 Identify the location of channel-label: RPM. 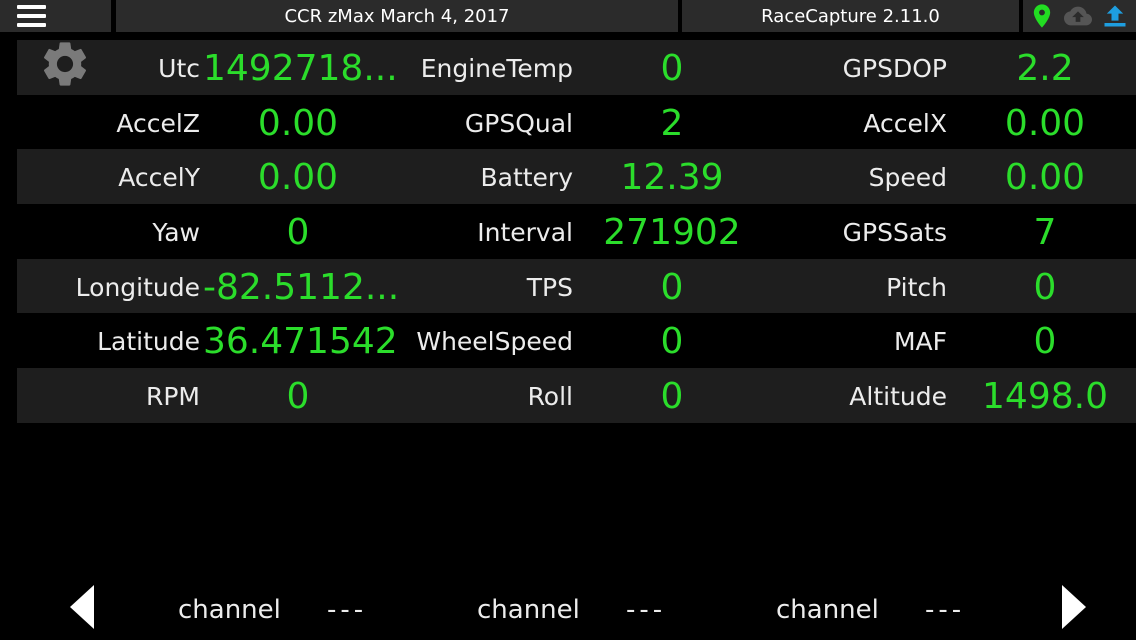
(172, 397).